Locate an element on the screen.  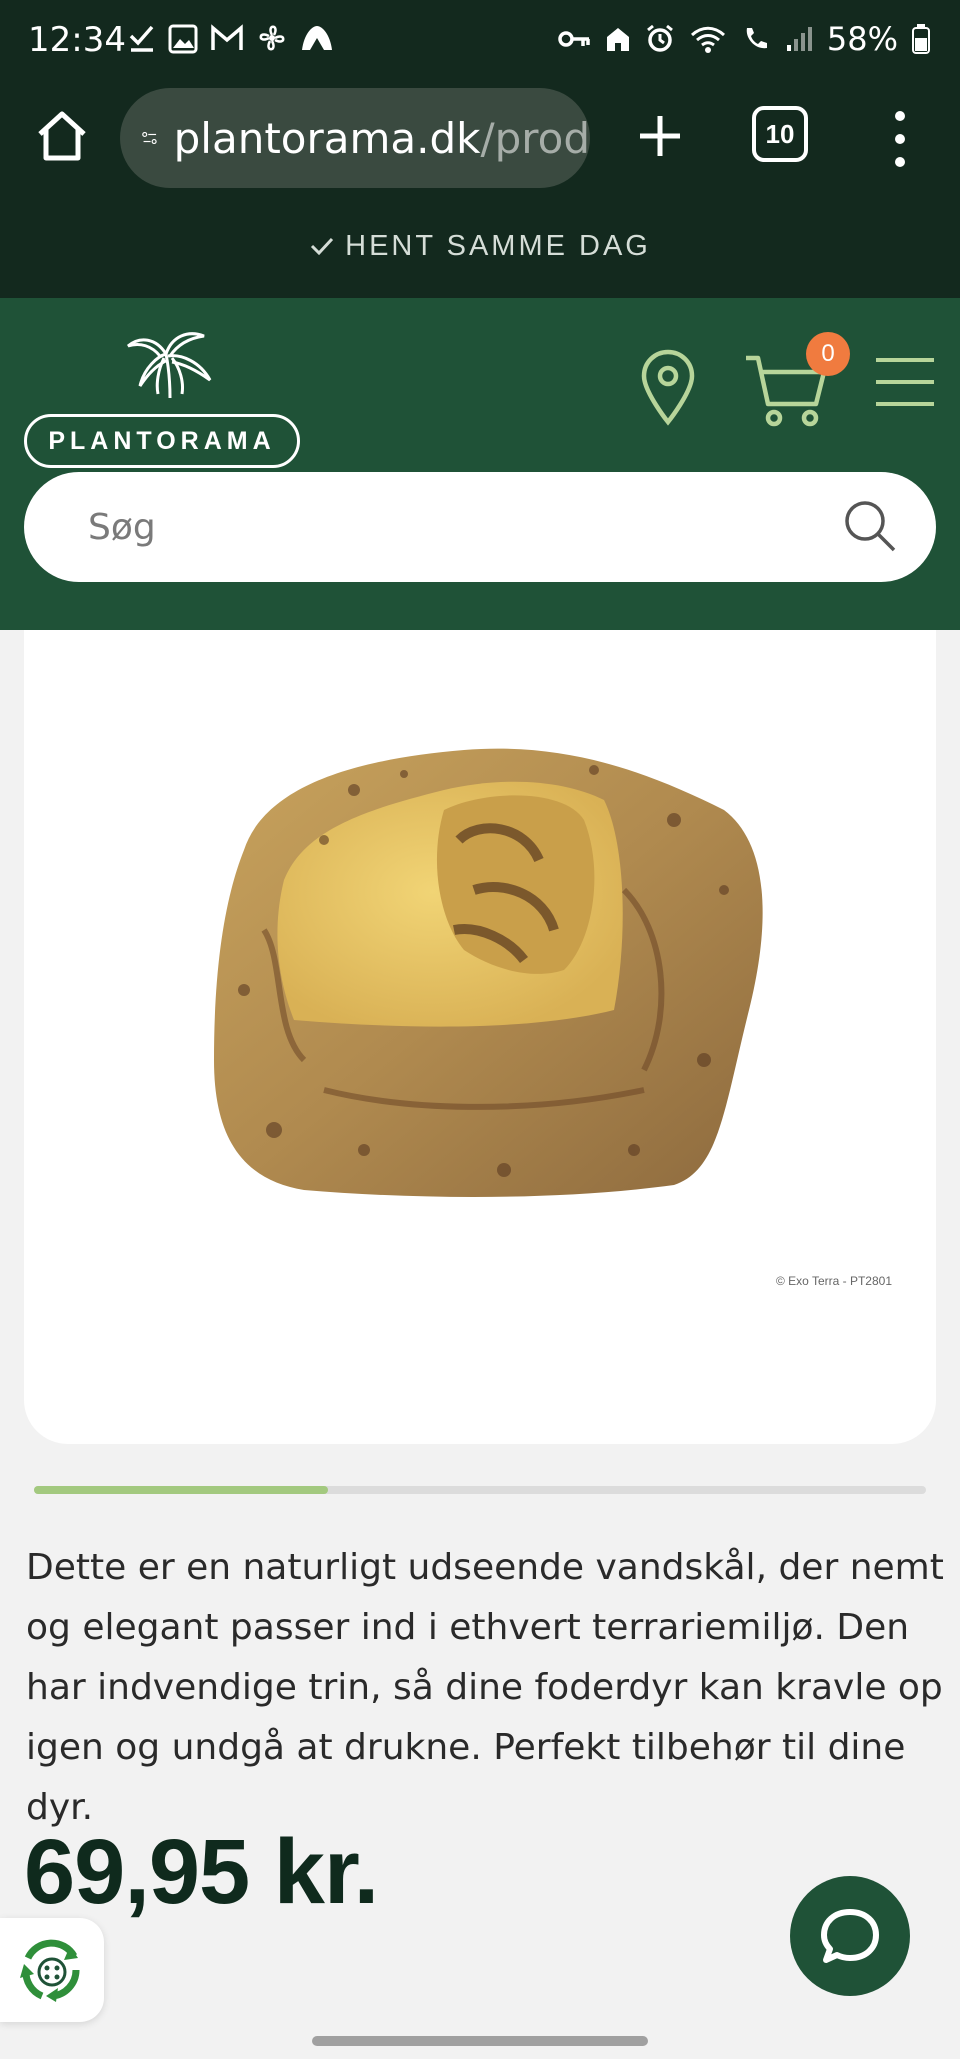
address-bar: plantorama.dk/prod is located at coordinates (355, 138).